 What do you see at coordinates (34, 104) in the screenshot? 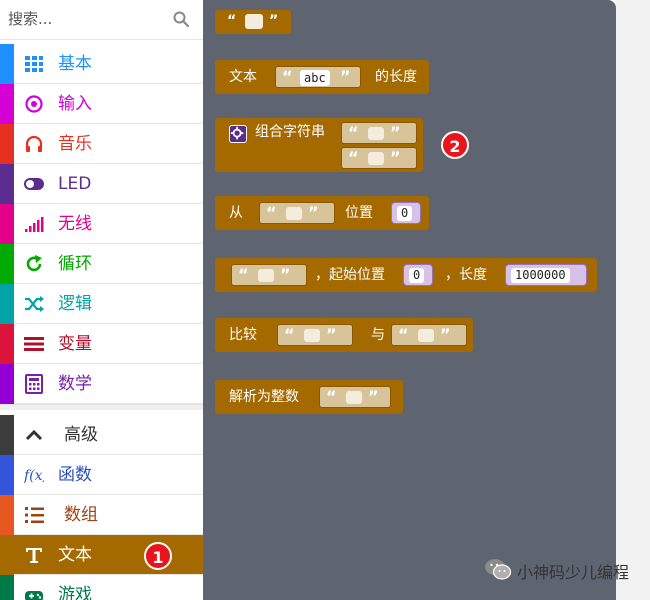
I see `radio-target-icon` at bounding box center [34, 104].